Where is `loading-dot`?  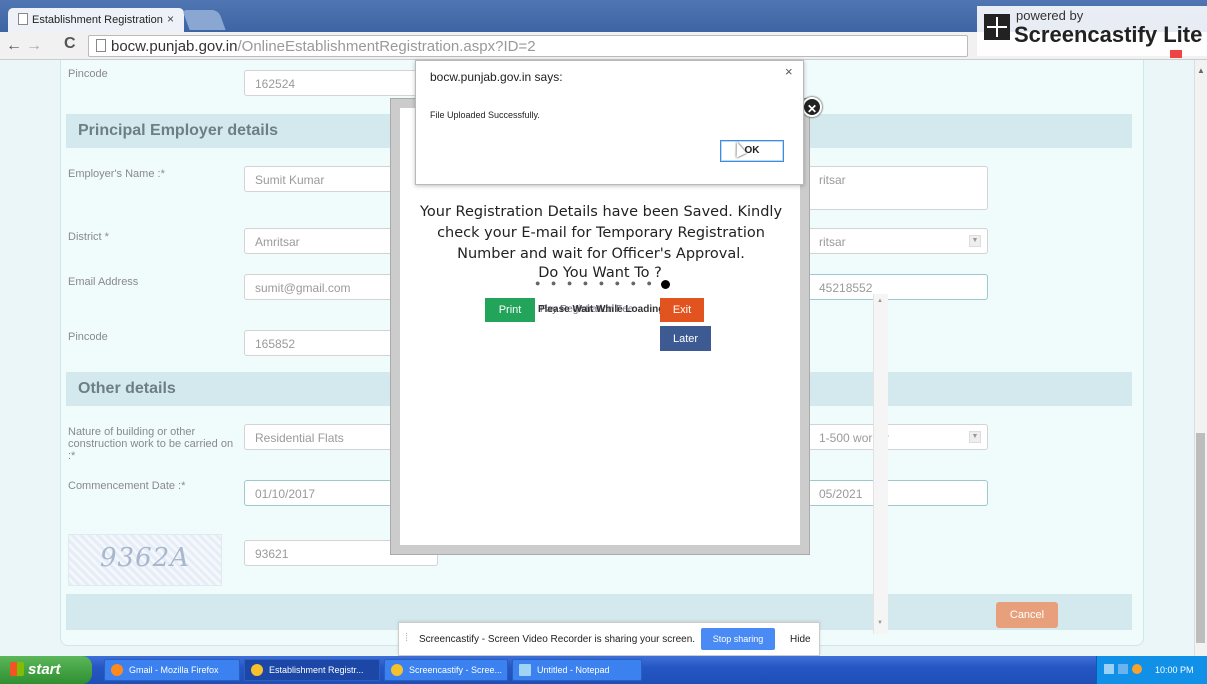 loading-dot is located at coordinates (665, 284).